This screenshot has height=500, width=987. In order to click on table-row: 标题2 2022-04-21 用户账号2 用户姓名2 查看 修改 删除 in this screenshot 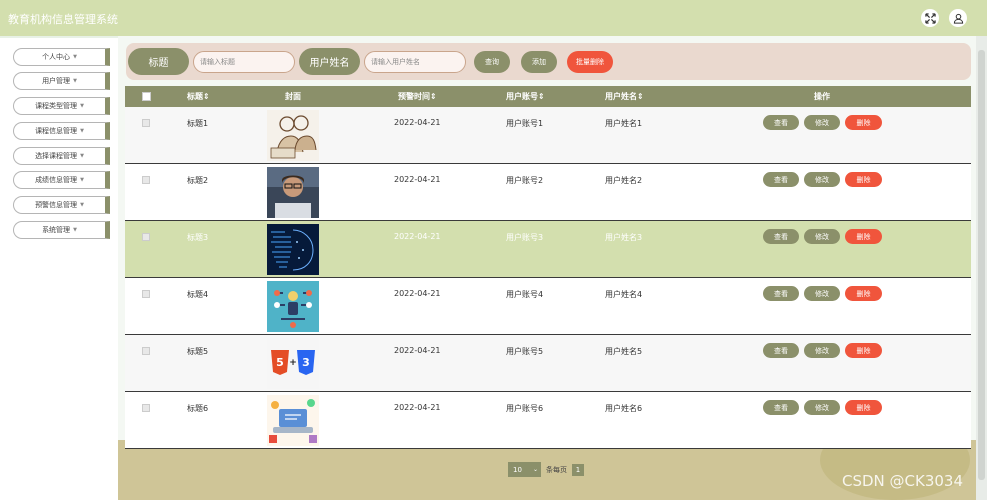, I will do `click(548, 192)`.